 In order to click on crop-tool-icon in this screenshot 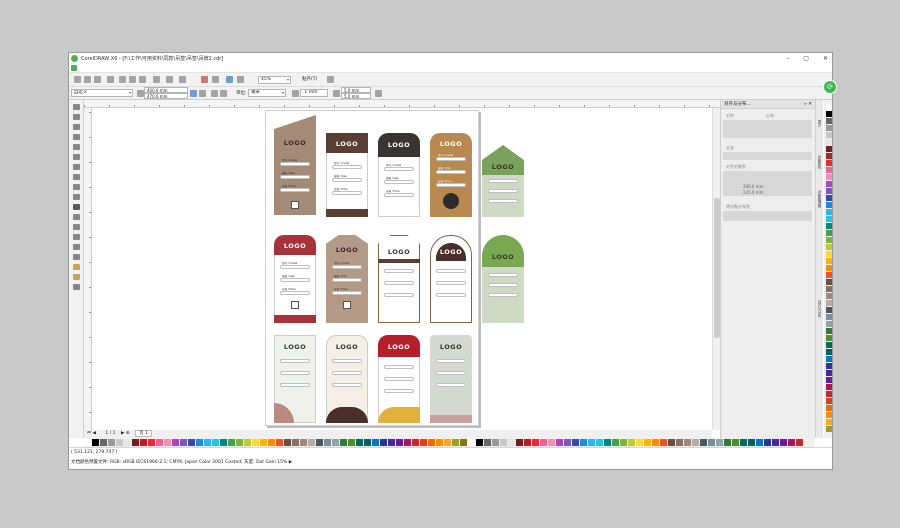, I will do `click(76, 127)`.